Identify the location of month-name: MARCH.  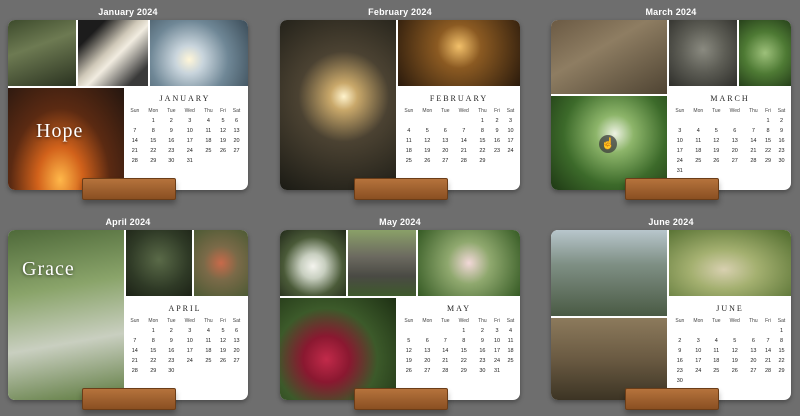
(730, 98).